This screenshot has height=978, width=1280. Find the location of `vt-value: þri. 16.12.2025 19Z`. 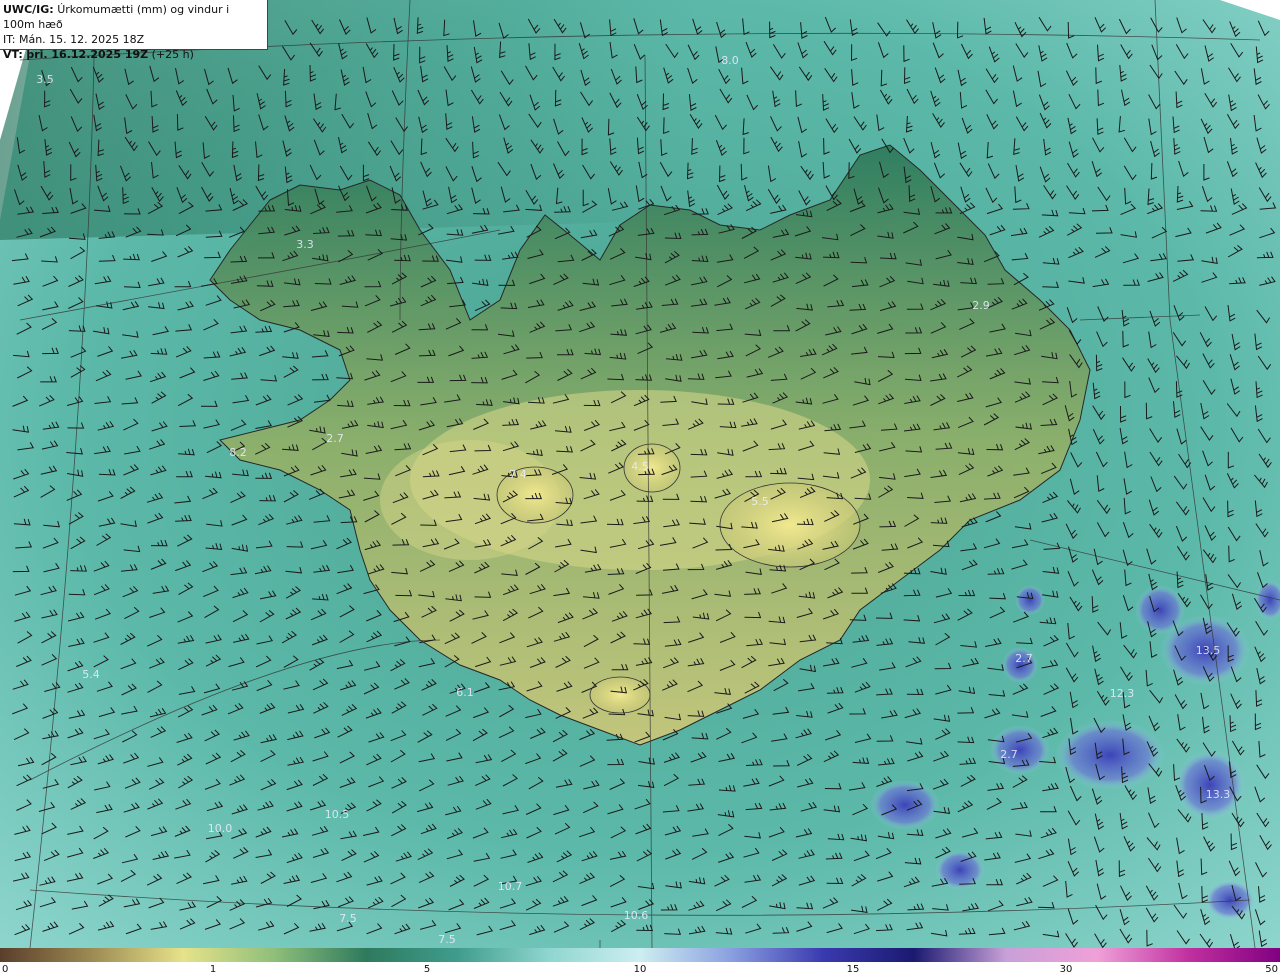

vt-value: þri. 16.12.2025 19Z is located at coordinates (87, 54).